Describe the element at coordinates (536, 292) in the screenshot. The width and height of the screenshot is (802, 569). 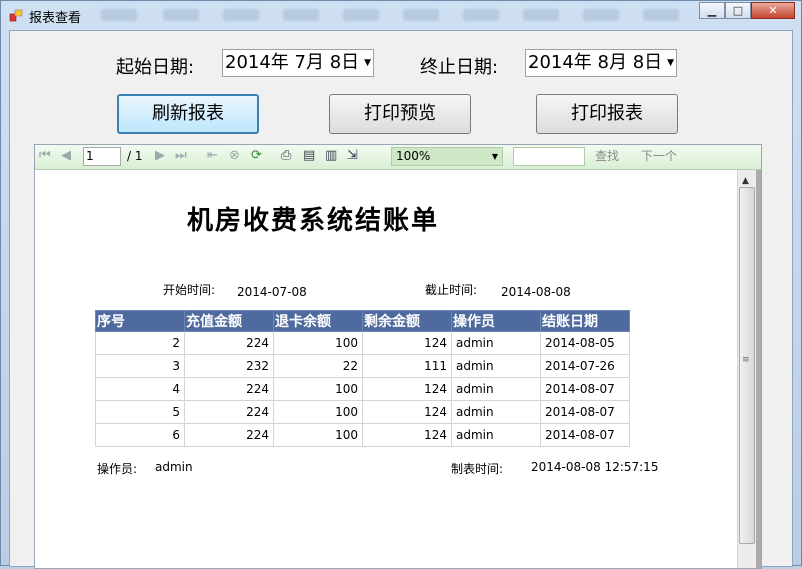
I see `end-time-value: 2014-08-08` at that location.